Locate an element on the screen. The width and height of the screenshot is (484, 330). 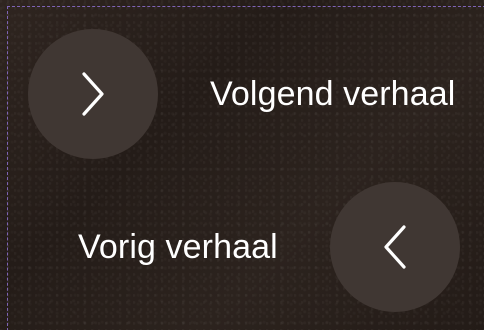
next-story-label: Volgend verhaal is located at coordinates (332, 94).